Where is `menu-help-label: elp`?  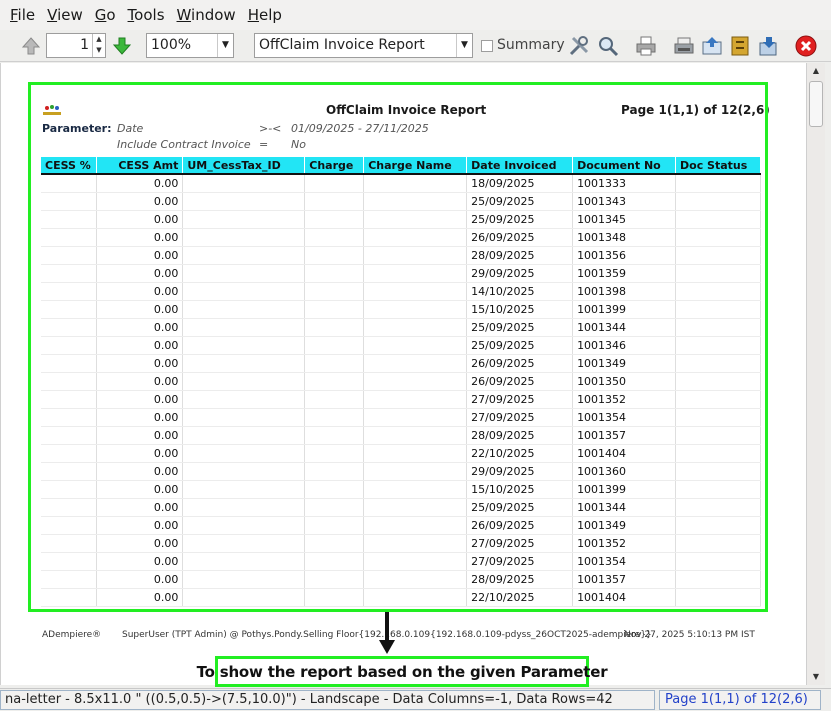
menu-help-label: elp is located at coordinates (270, 15).